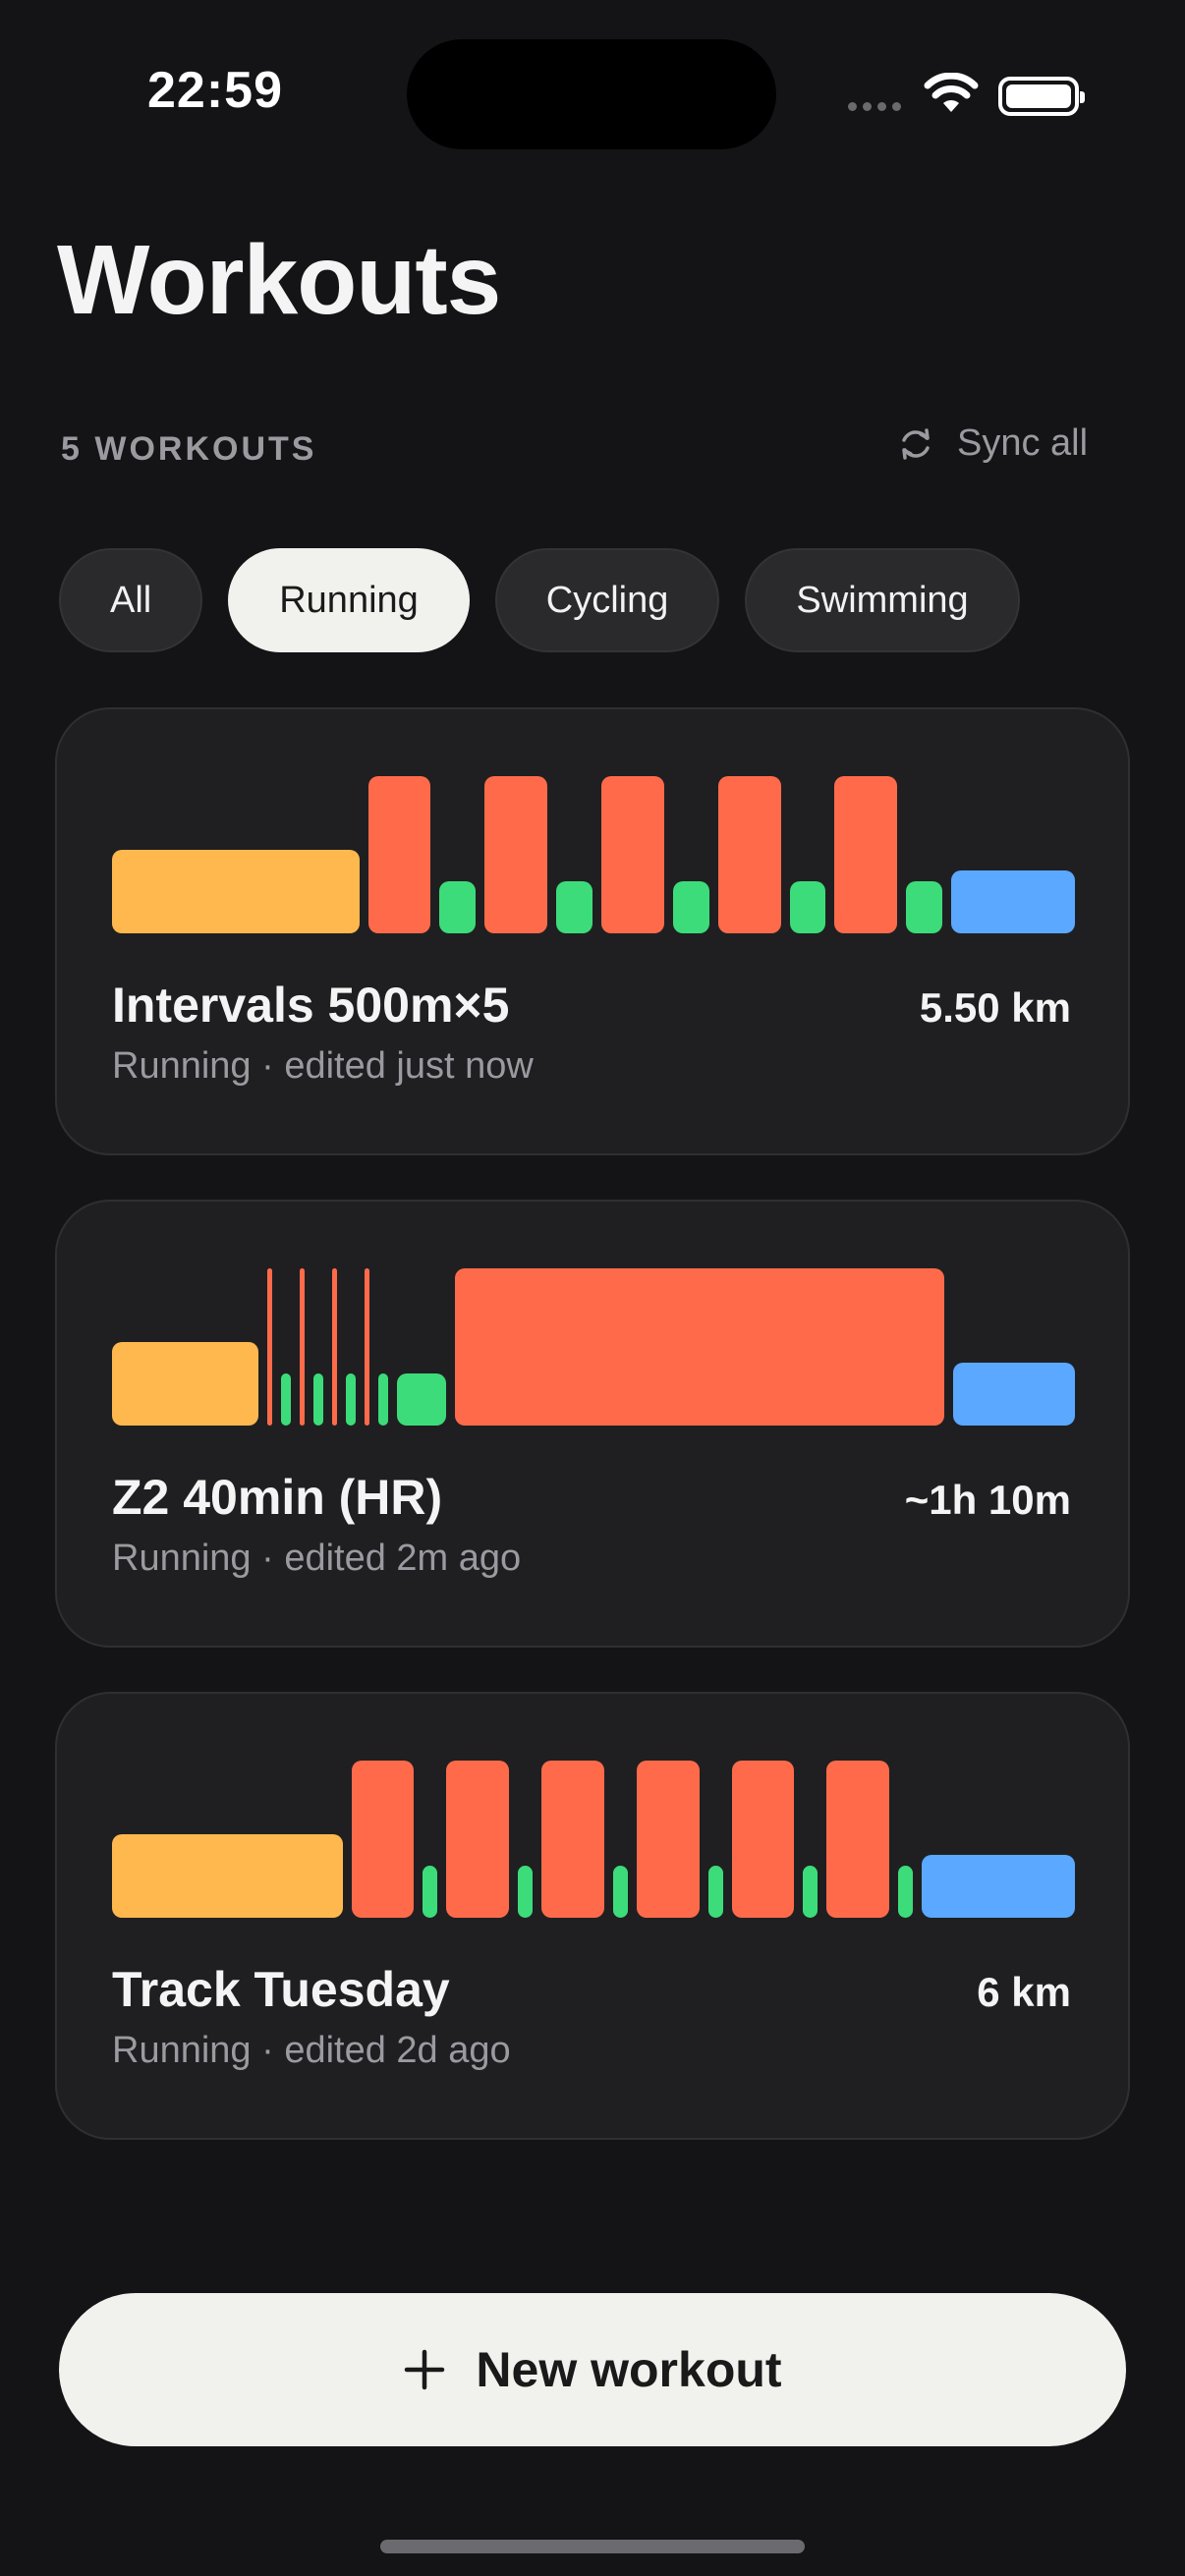  Describe the element at coordinates (425, 2369) in the screenshot. I see `plus-icon` at that location.